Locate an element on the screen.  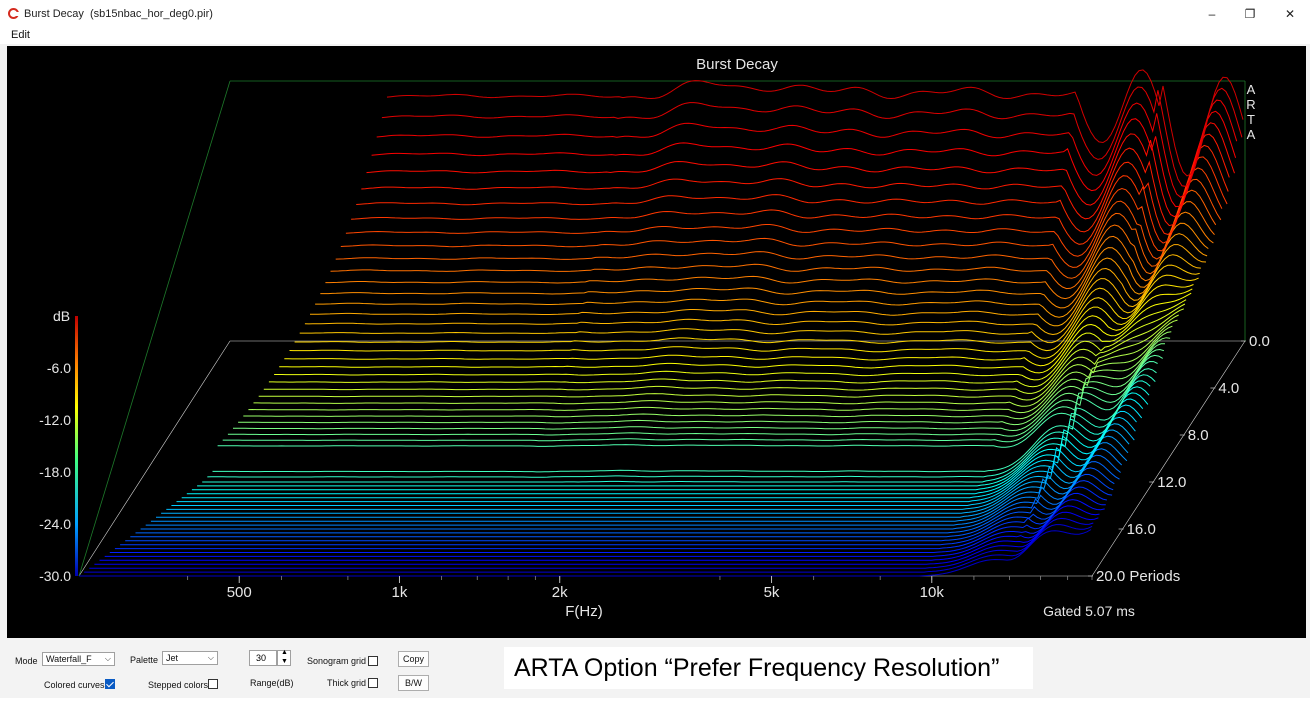
menu-bar: Edit is located at coordinates (655, 36).